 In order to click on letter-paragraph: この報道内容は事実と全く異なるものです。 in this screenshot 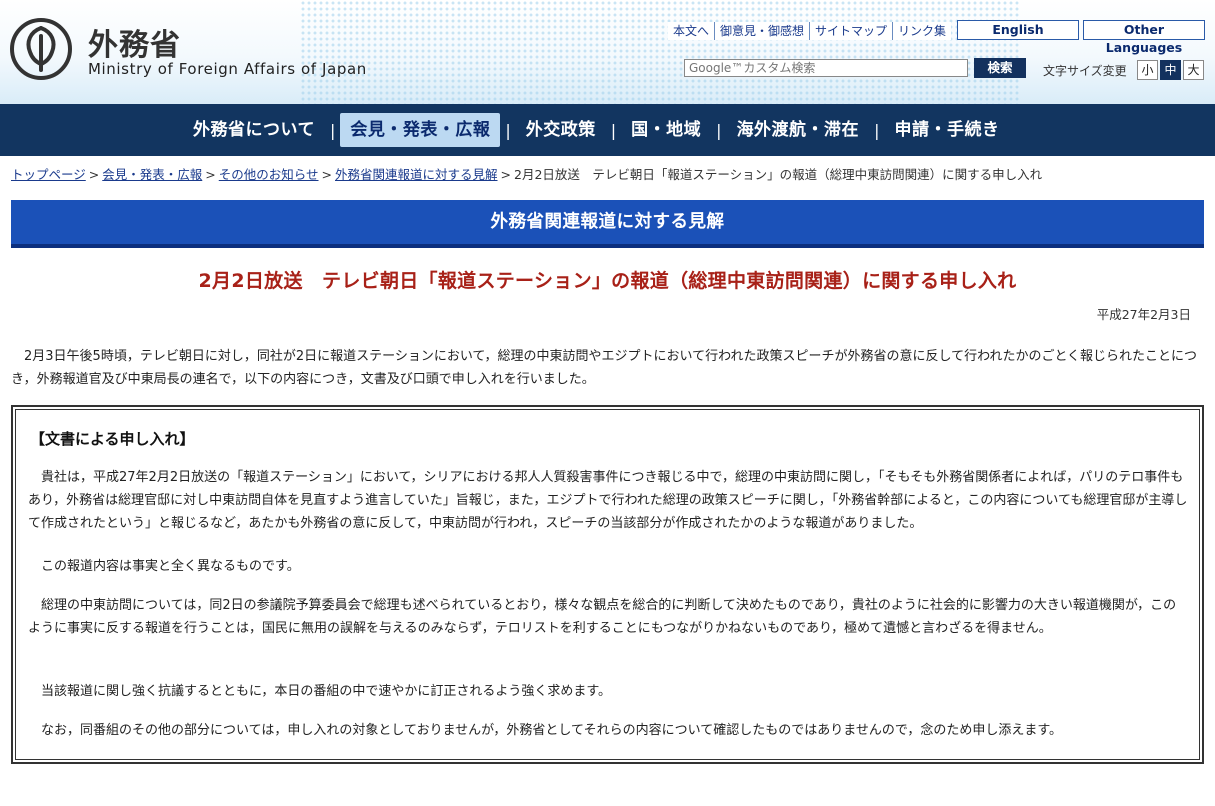, I will do `click(164, 566)`.